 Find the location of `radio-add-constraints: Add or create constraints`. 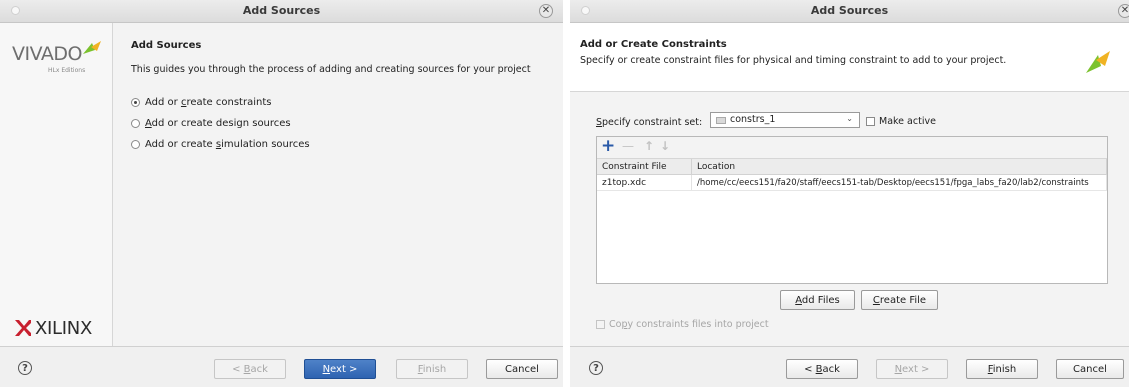

radio-add-constraints: Add or create constraints is located at coordinates (201, 102).